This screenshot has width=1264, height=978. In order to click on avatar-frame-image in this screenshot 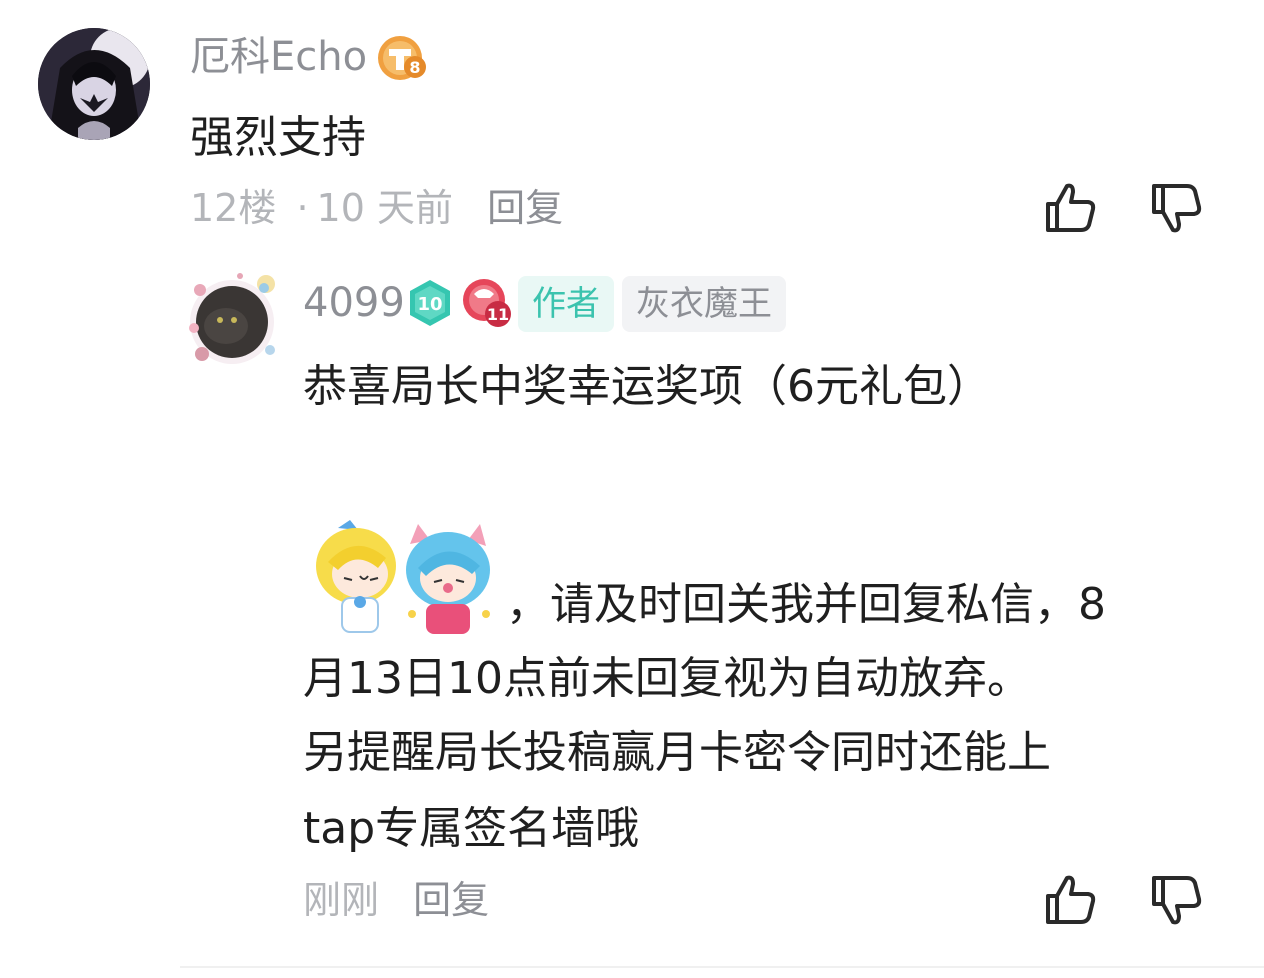, I will do `click(232, 318)`.